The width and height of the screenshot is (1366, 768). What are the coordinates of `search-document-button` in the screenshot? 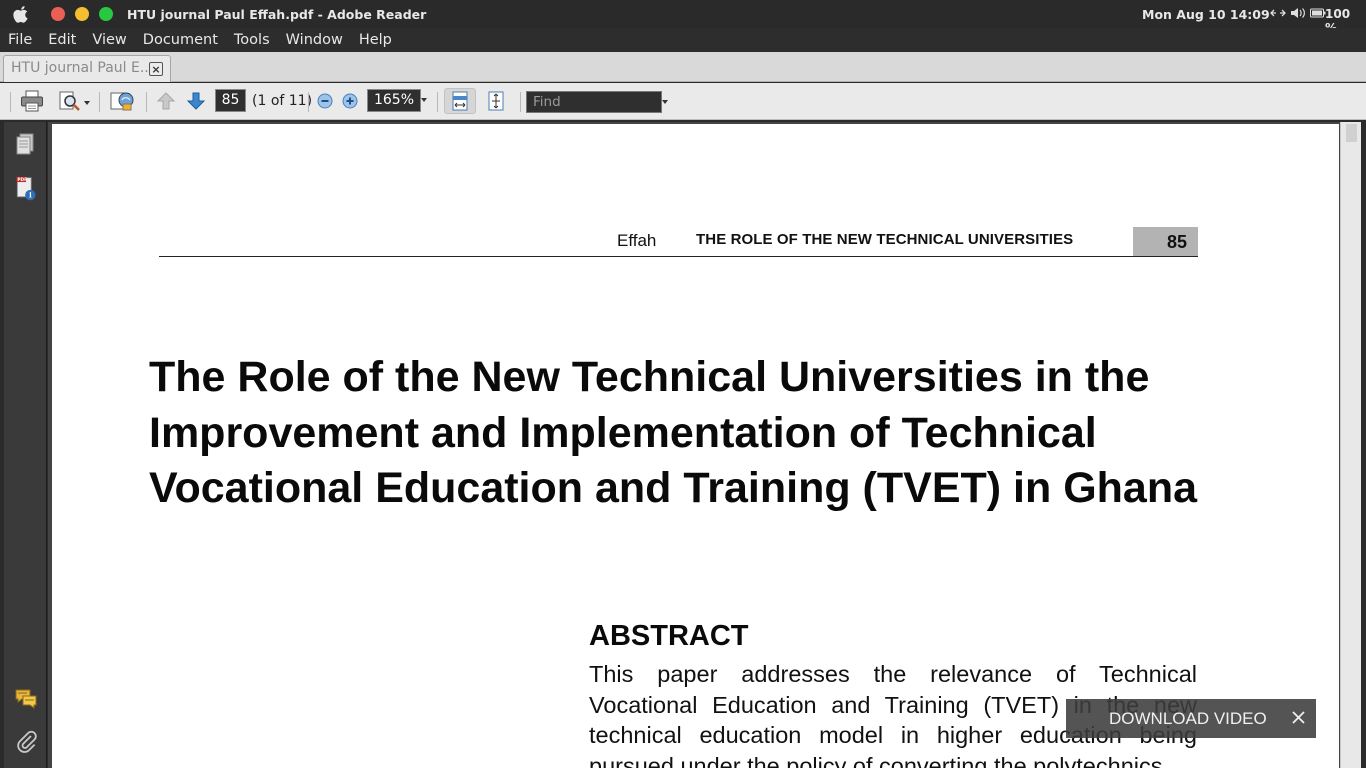 It's located at (70, 101).